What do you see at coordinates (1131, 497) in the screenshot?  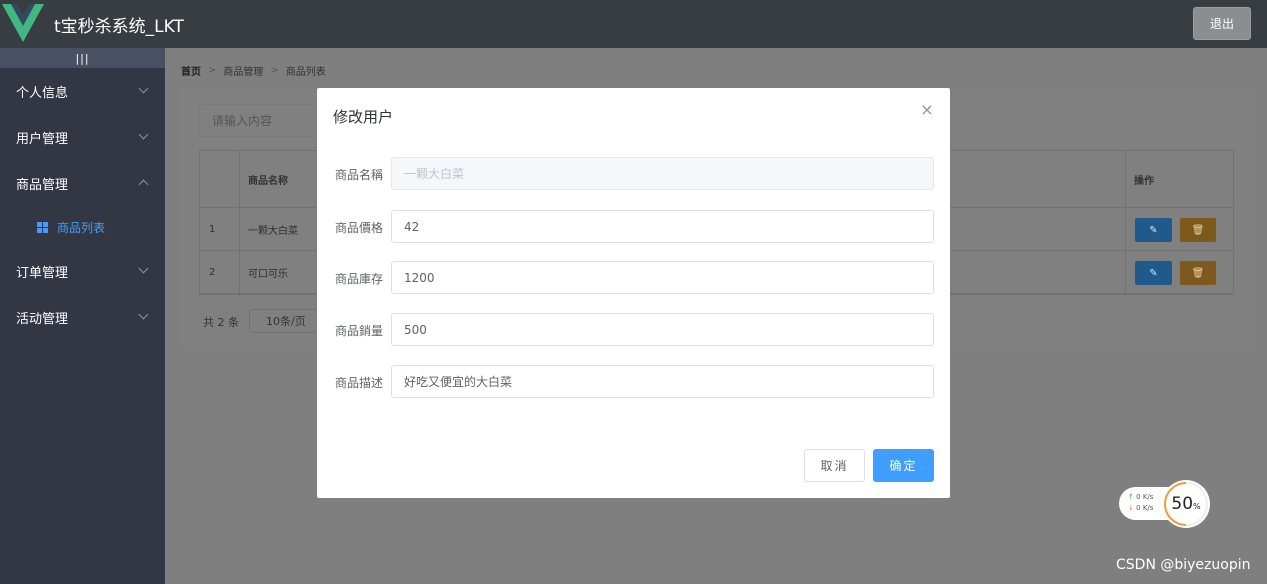 I see `upload-arrow-icon: ↑` at bounding box center [1131, 497].